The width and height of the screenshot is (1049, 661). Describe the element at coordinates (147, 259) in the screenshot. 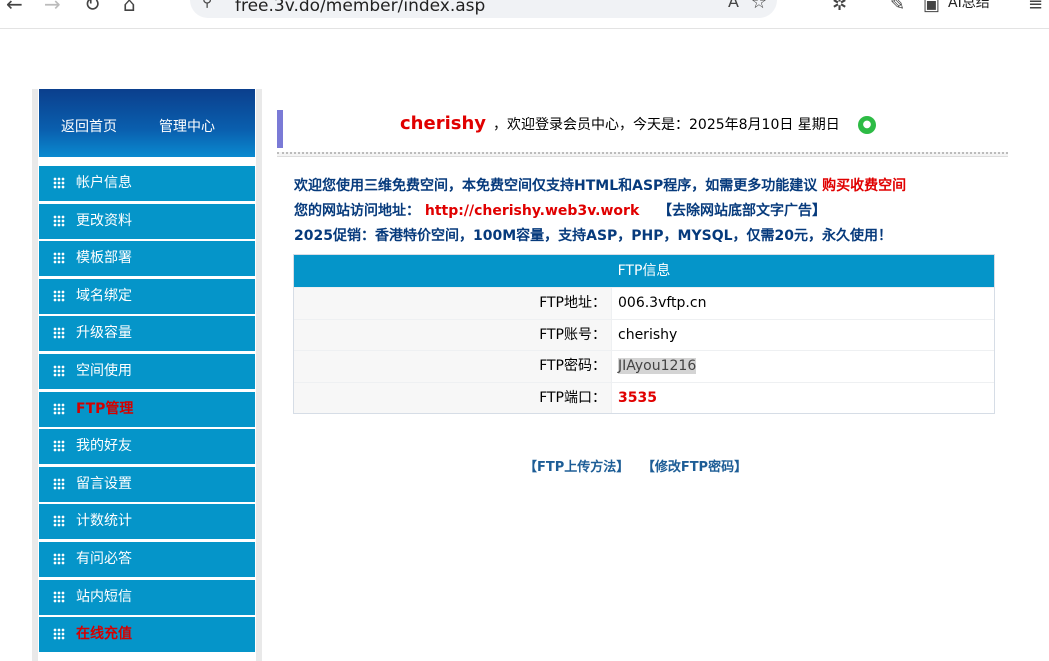

I see `sidebar-item: 模板部署` at that location.